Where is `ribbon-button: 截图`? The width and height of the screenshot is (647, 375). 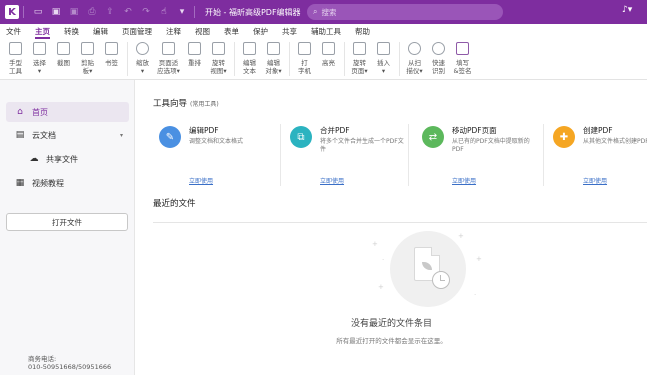
ribbon-button: 截图 is located at coordinates (63, 53).